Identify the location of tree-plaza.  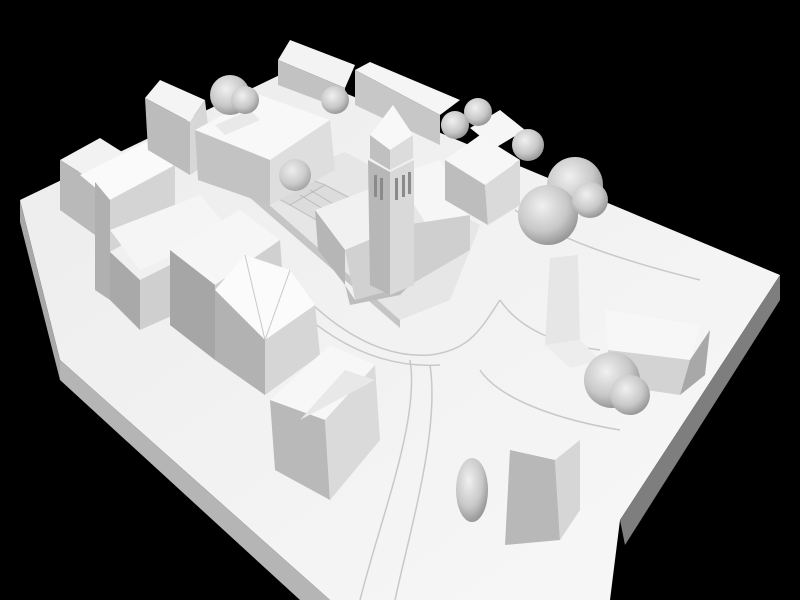
(295, 175).